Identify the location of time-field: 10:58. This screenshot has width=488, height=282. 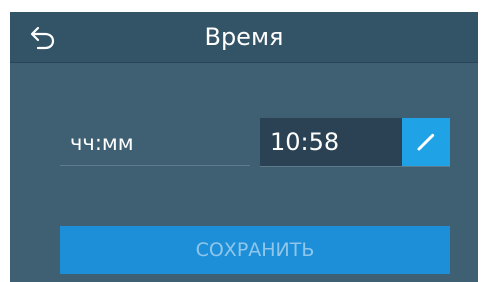
(355, 142).